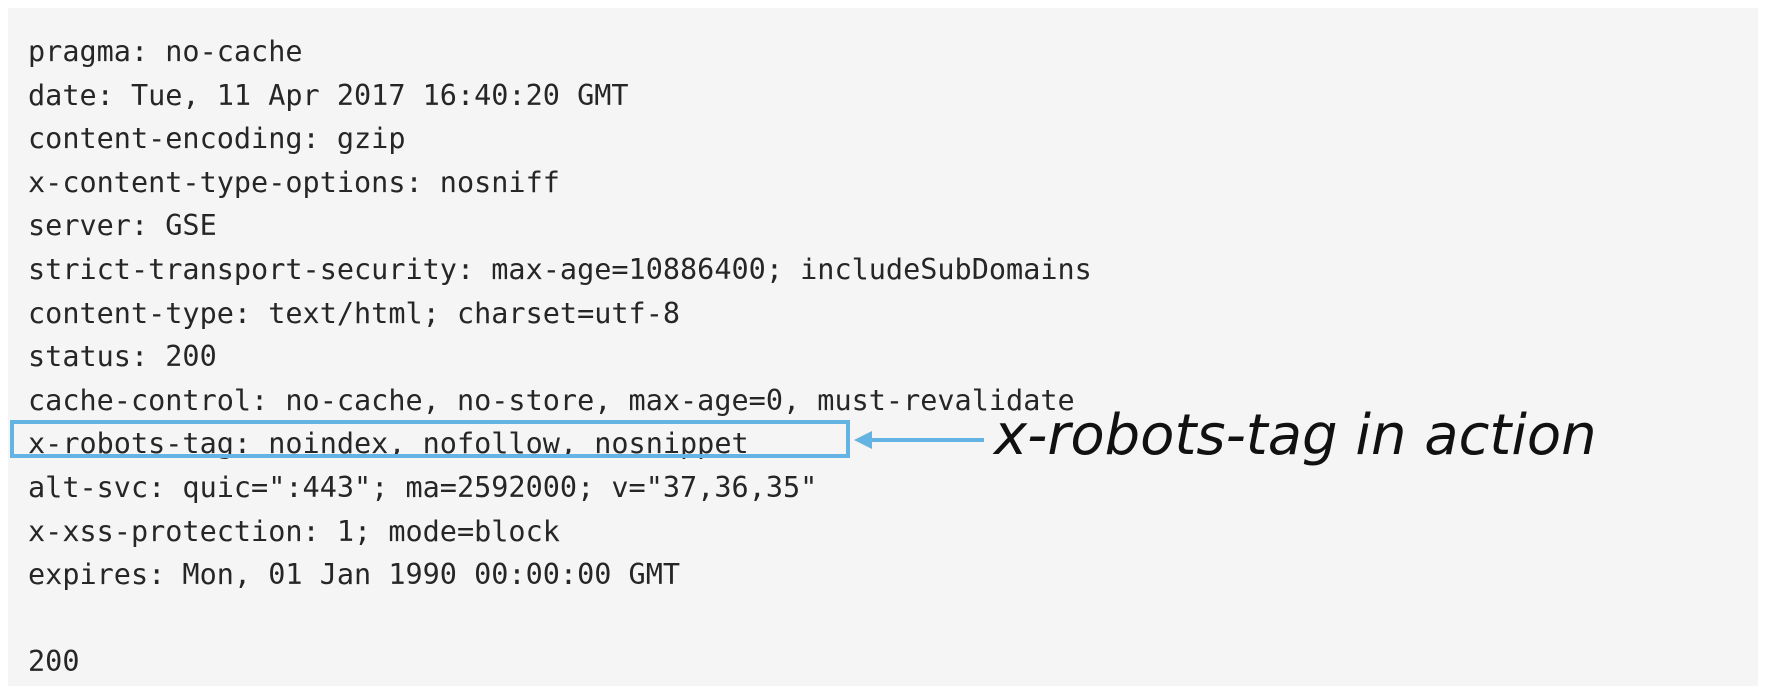 This screenshot has height=694, width=1766. What do you see at coordinates (122, 357) in the screenshot?
I see `header-line-status: status: 200` at bounding box center [122, 357].